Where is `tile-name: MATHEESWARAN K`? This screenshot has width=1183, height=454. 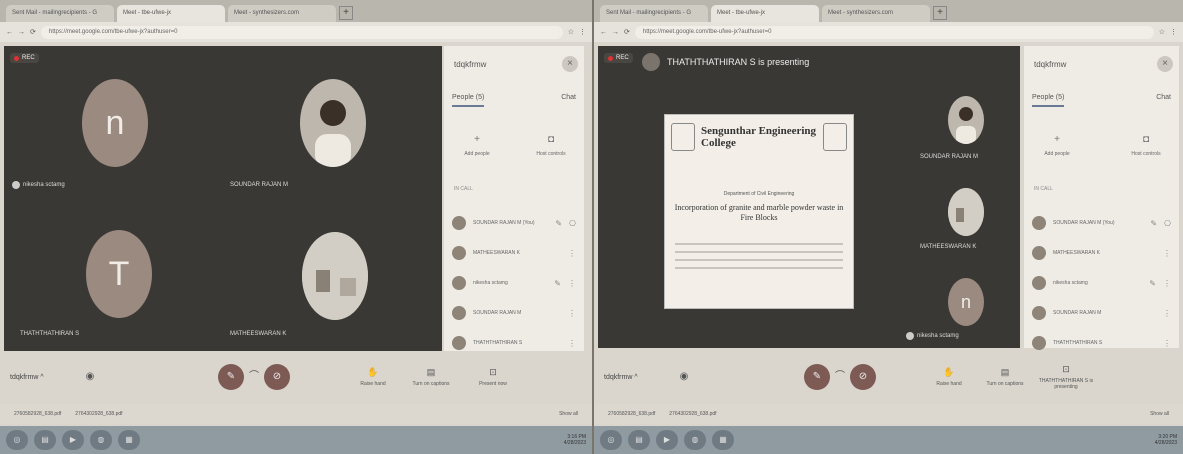
tile-name: MATHEESWARAN K is located at coordinates (258, 334).